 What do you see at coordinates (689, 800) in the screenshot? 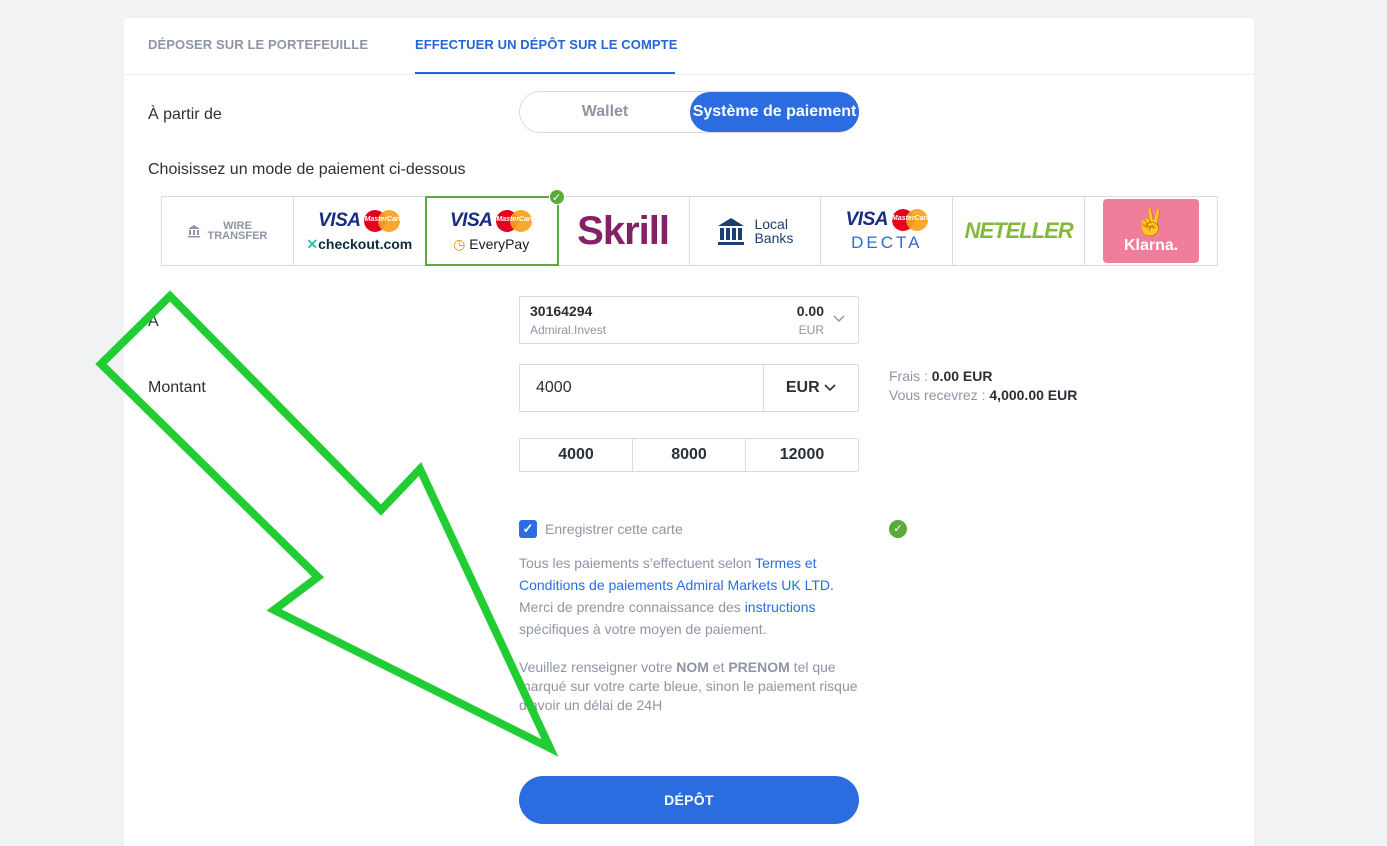
I see `deposit-button: DÉPÔT` at bounding box center [689, 800].